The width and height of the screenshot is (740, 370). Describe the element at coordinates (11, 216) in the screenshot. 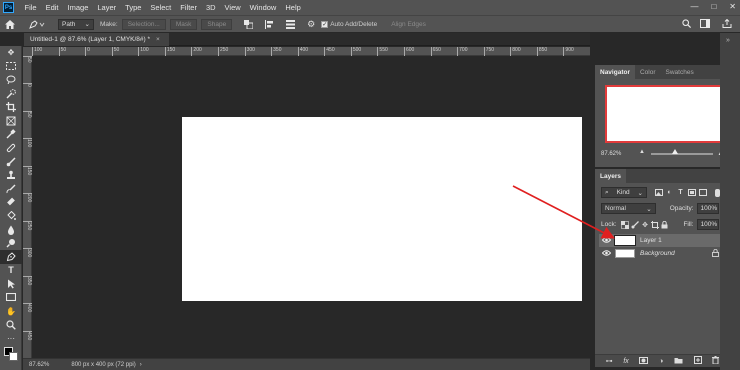

I see `paint-bucket-tool-icon` at that location.